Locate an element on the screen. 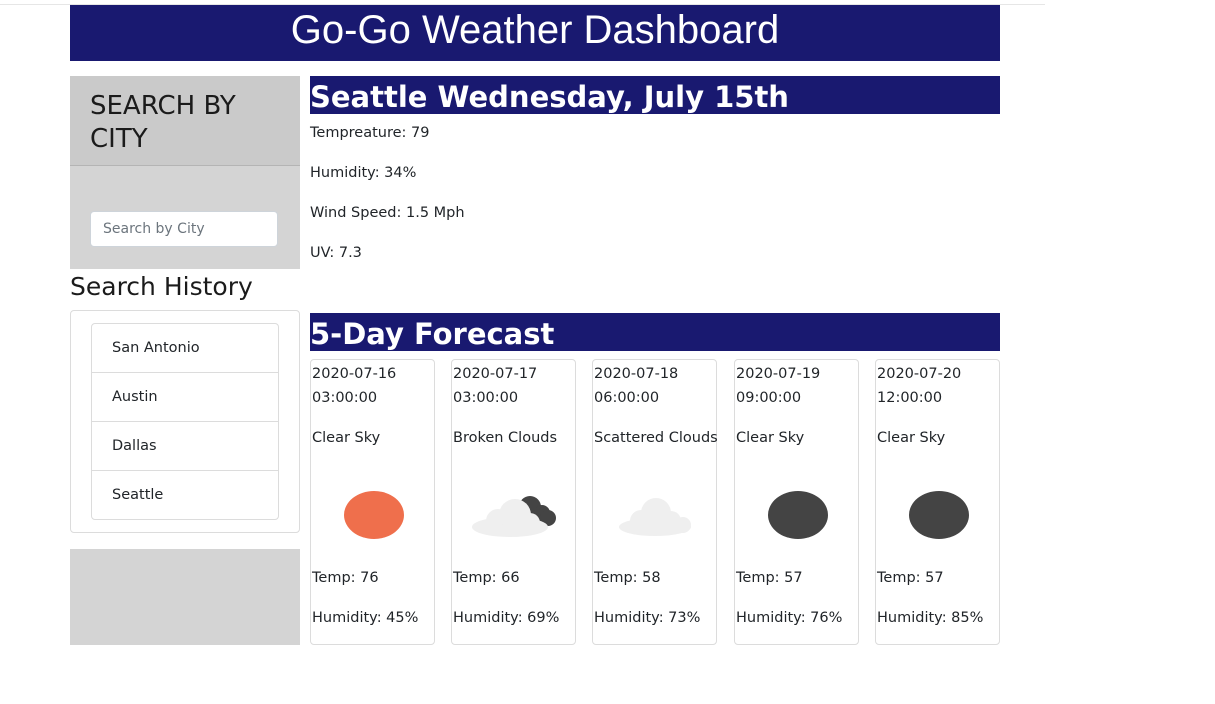  forecast-temp: Temp: 58 is located at coordinates (627, 578).